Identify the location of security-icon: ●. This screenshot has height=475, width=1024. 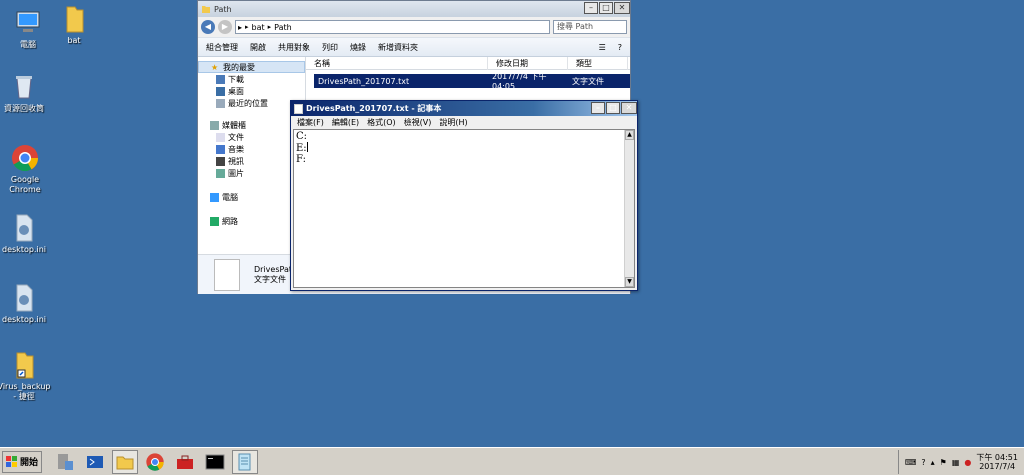
(967, 462).